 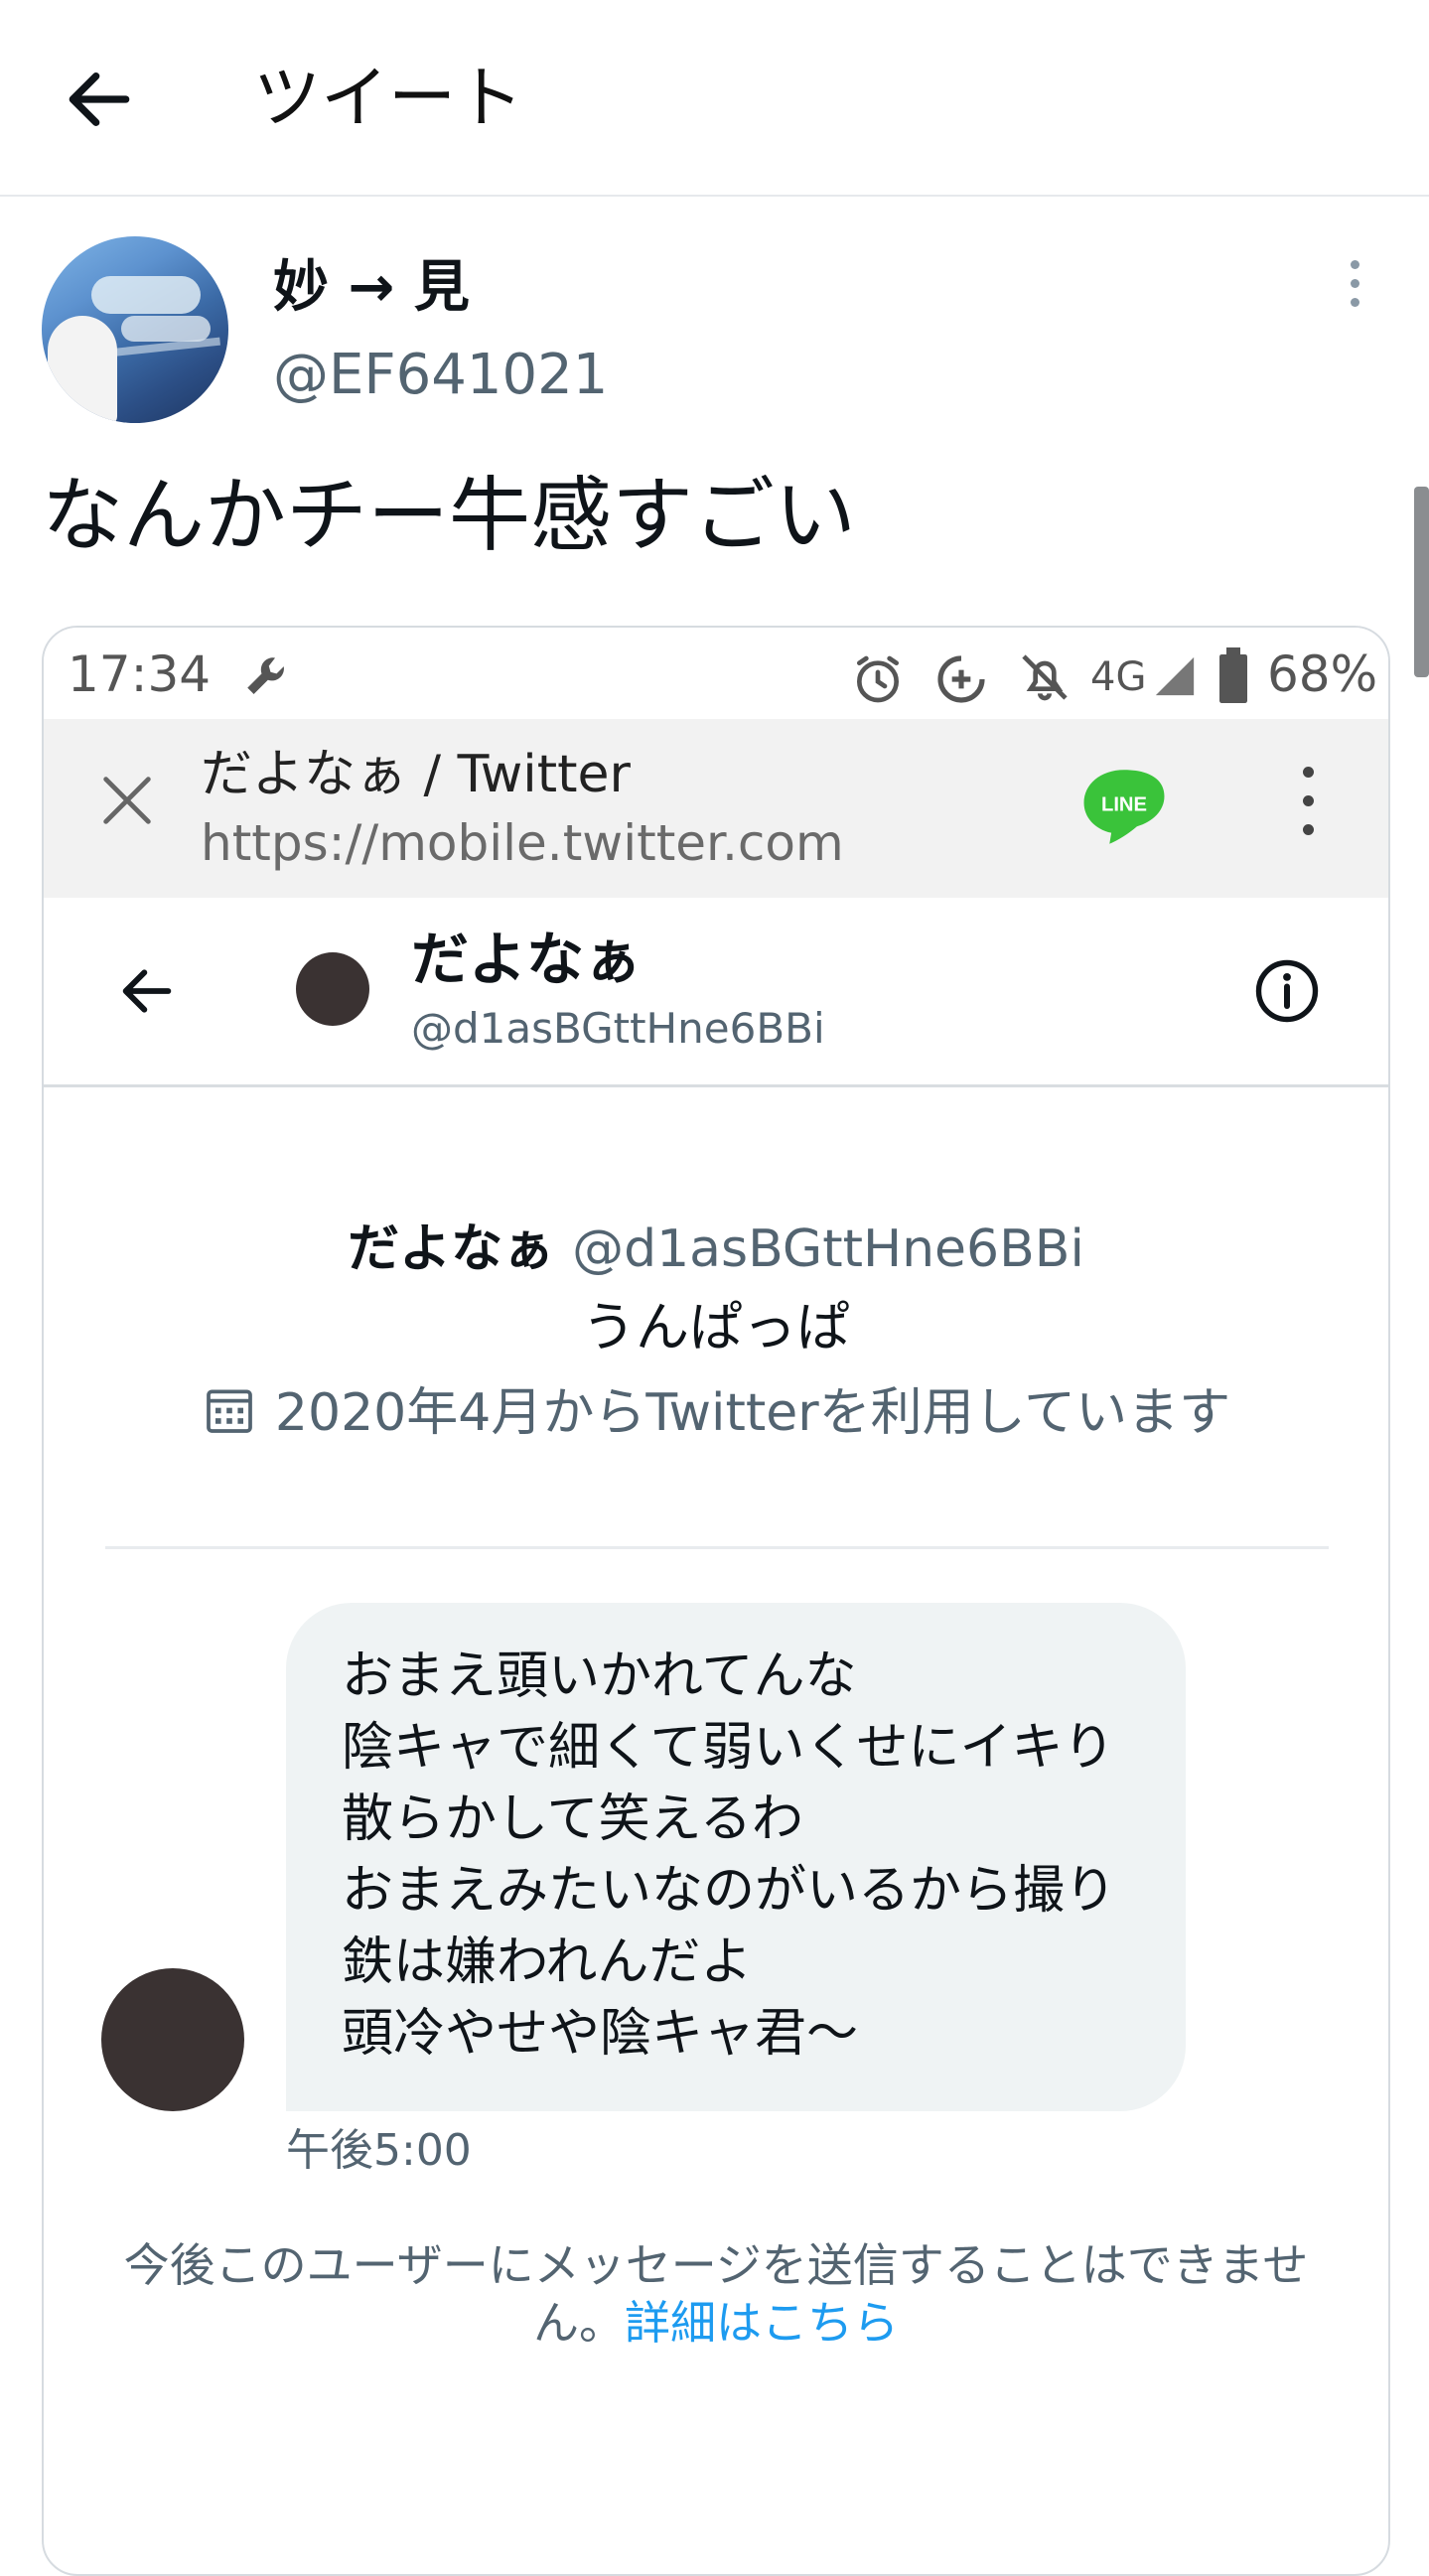 What do you see at coordinates (140, 674) in the screenshot?
I see `status-time: 17:34` at bounding box center [140, 674].